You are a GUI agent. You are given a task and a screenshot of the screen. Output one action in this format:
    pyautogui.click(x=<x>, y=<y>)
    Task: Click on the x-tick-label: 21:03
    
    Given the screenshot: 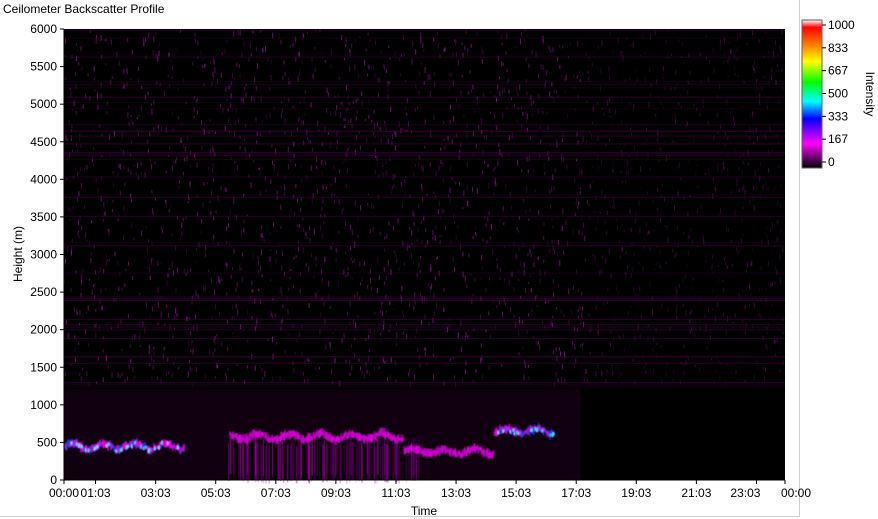 What is the action you would take?
    pyautogui.click(x=696, y=493)
    